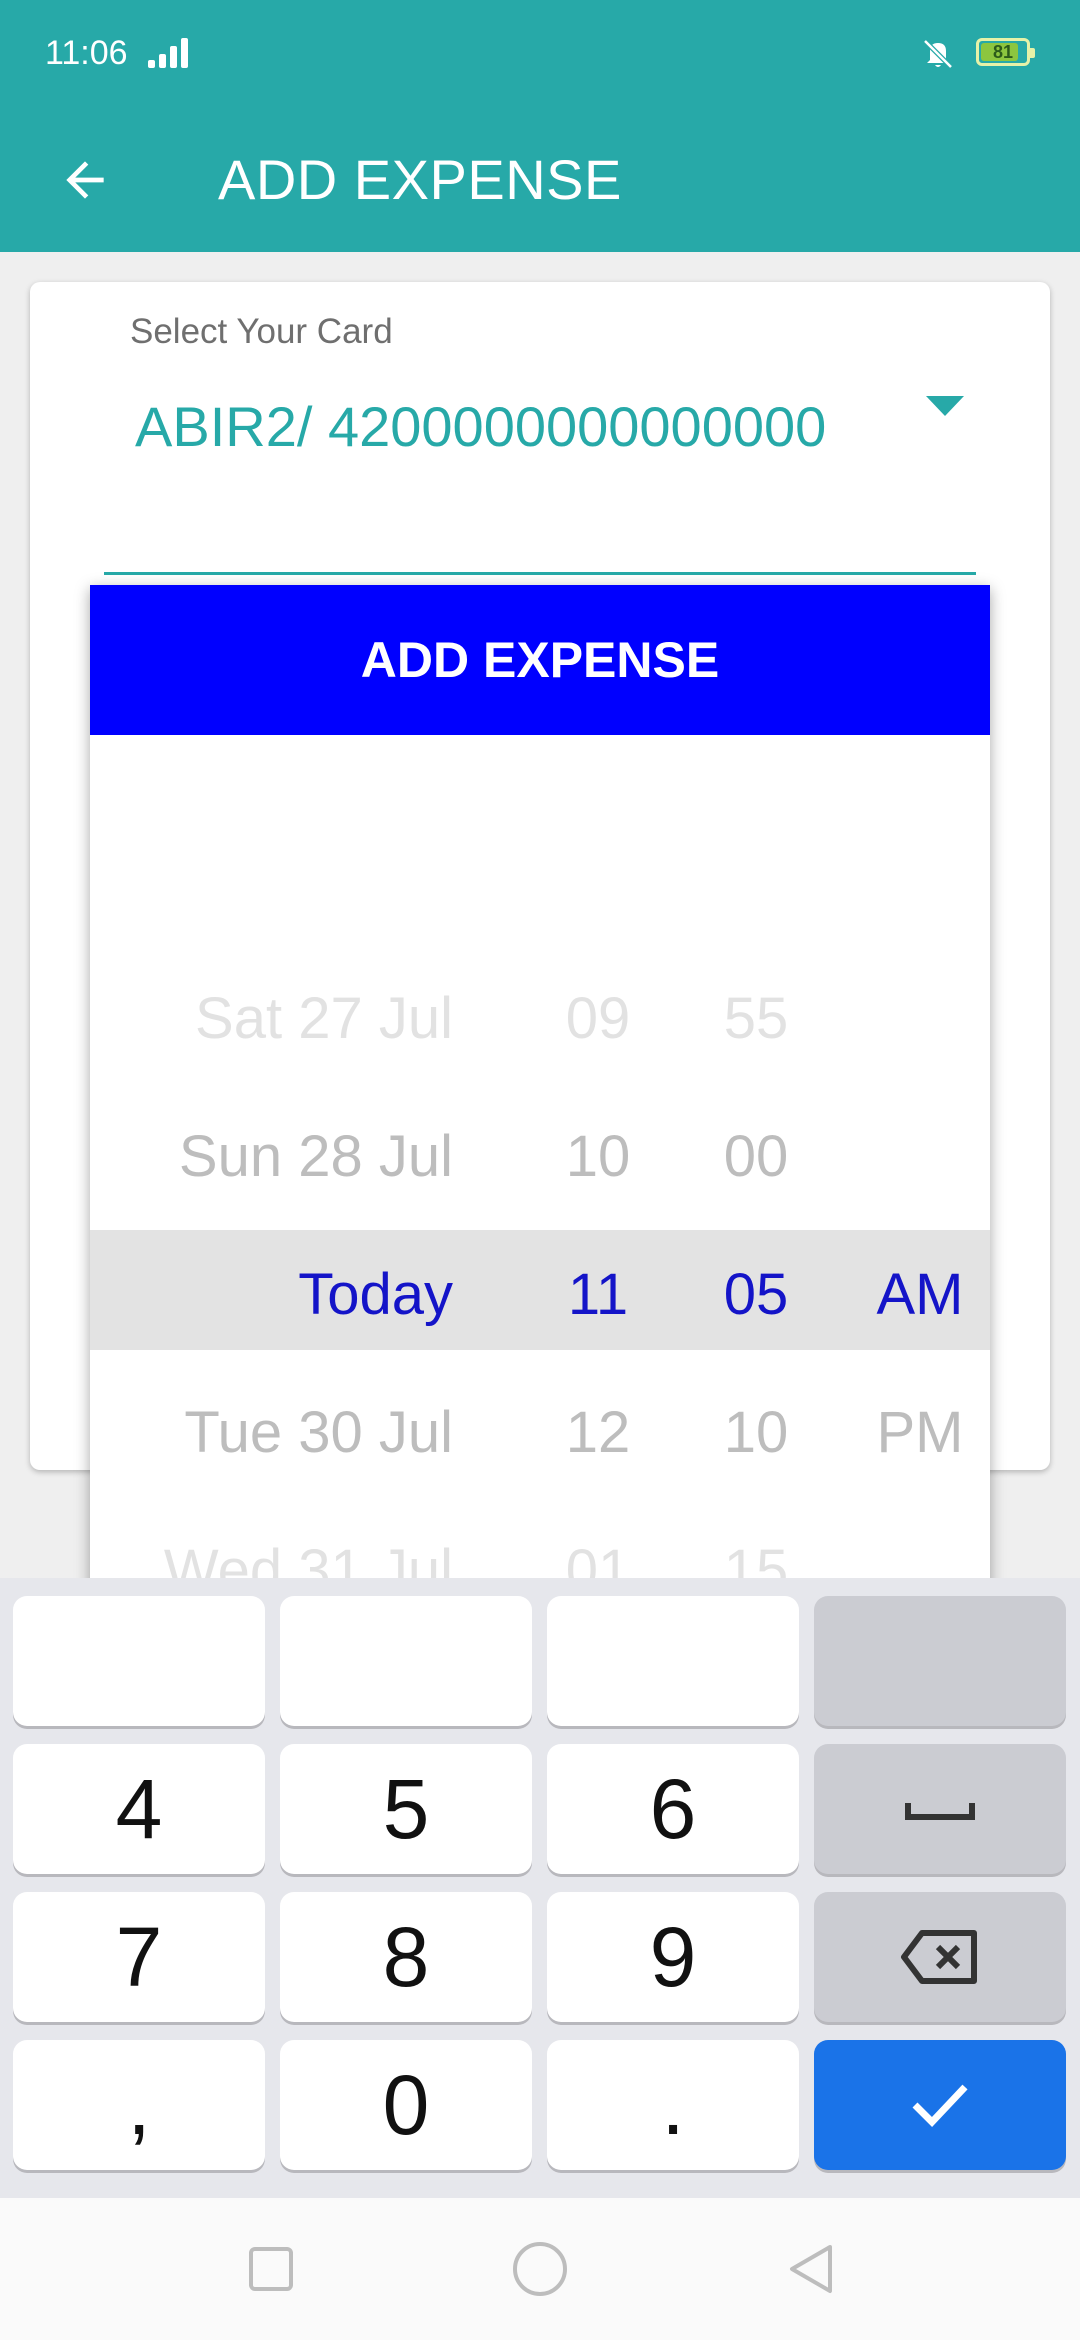 This screenshot has width=1080, height=2340. I want to click on key-4: 4, so click(139, 1809).